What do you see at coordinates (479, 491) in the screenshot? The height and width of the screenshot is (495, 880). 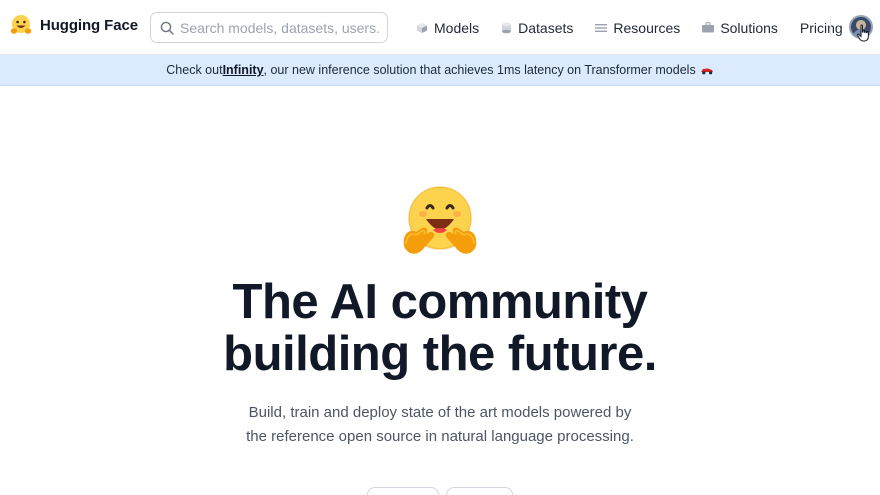 I see `cta-button-secondary` at bounding box center [479, 491].